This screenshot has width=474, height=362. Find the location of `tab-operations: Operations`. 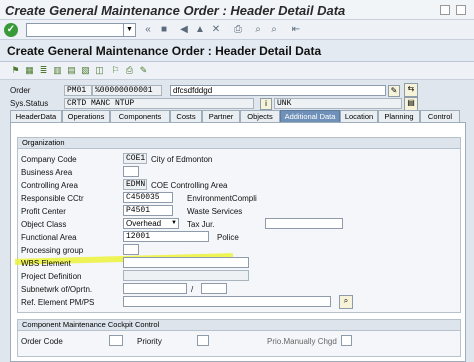

tab-operations: Operations is located at coordinates (86, 116).